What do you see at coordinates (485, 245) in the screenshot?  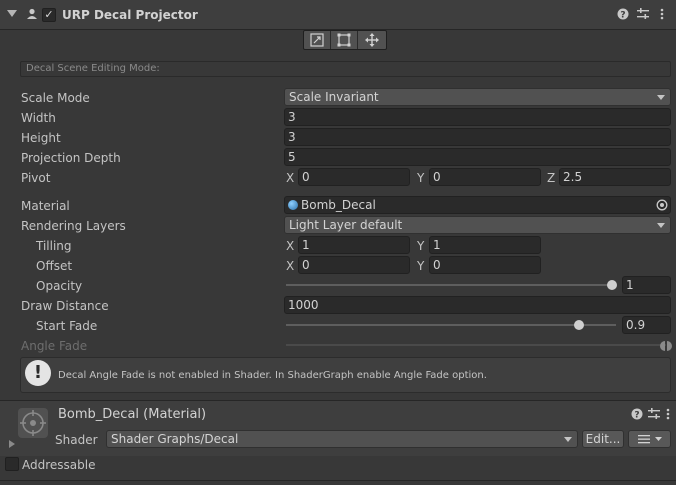 I see `tilling-y-field: 1` at bounding box center [485, 245].